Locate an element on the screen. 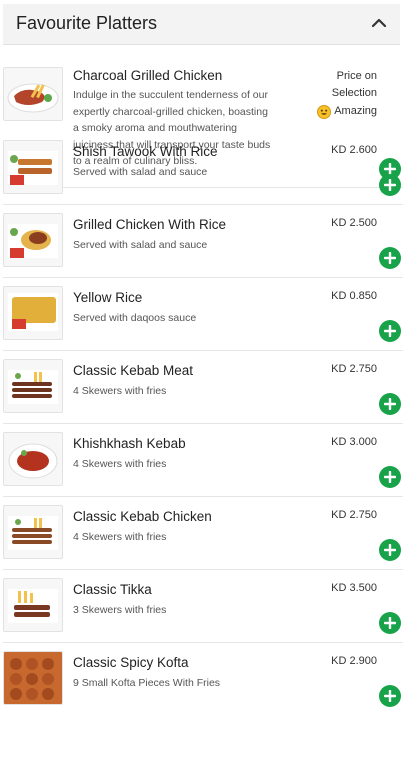  section-header: Favourite Platters is located at coordinates (201, 24).